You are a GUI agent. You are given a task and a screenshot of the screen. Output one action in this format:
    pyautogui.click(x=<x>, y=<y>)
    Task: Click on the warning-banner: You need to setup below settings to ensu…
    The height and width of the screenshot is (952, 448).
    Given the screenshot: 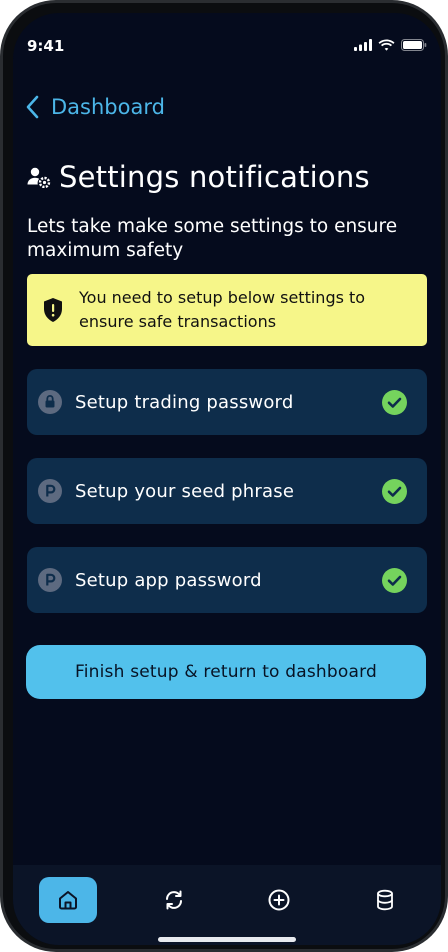 What is the action you would take?
    pyautogui.click(x=227, y=310)
    